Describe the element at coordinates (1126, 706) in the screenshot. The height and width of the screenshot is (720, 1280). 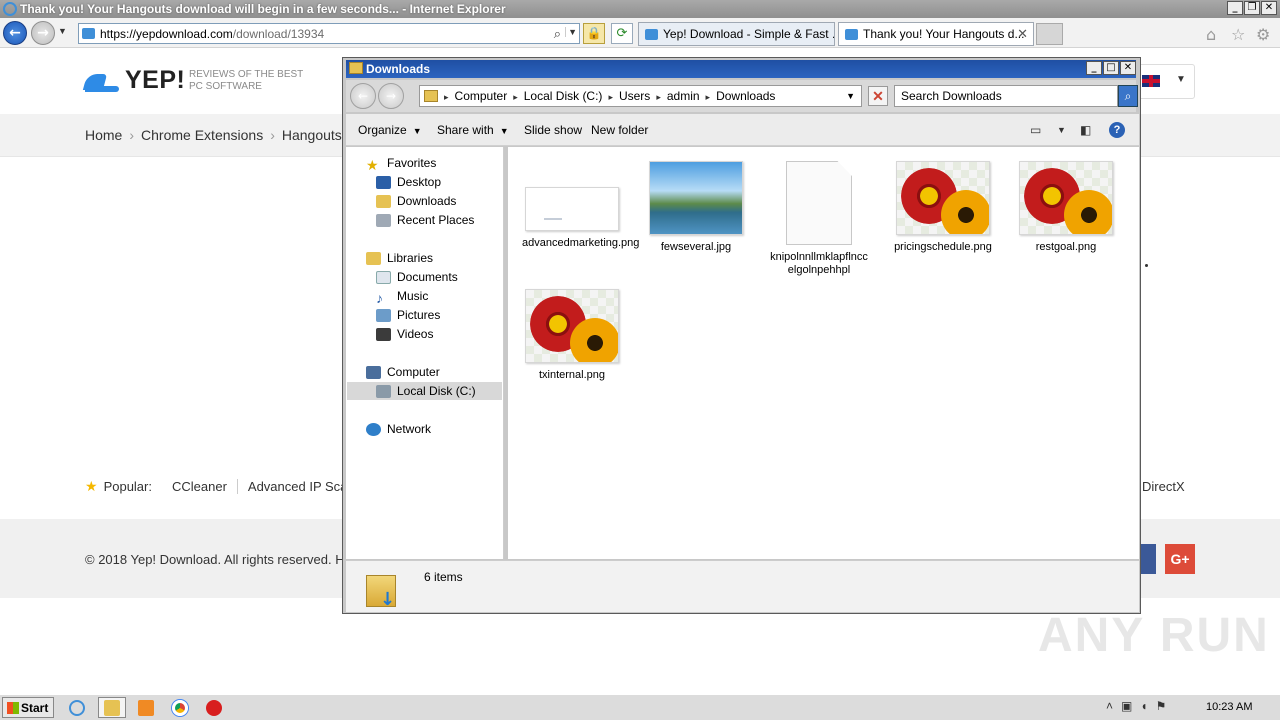
I see `network-tray-icon: ▣` at that location.